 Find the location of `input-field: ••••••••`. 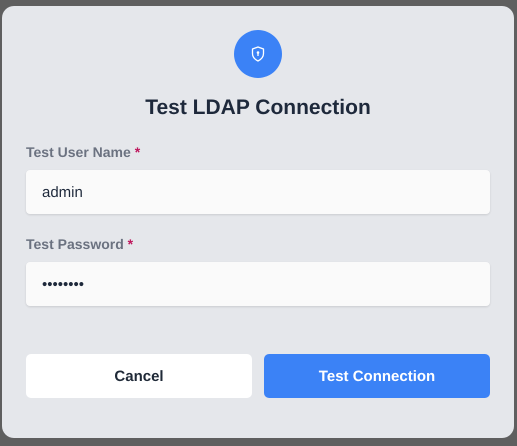

input-field: •••••••• is located at coordinates (258, 284).